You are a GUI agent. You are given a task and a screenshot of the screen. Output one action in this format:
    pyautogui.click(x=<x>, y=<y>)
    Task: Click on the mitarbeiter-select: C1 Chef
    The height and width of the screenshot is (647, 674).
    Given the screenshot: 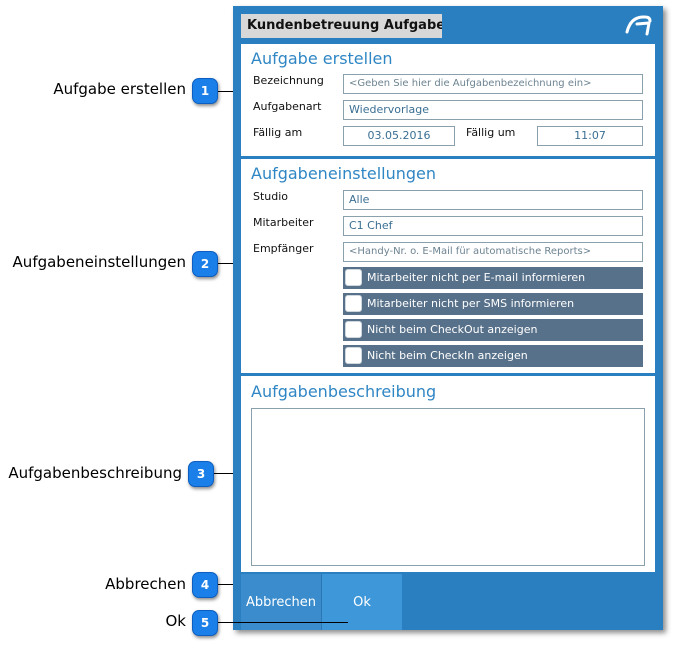 What is the action you would take?
    pyautogui.click(x=493, y=226)
    